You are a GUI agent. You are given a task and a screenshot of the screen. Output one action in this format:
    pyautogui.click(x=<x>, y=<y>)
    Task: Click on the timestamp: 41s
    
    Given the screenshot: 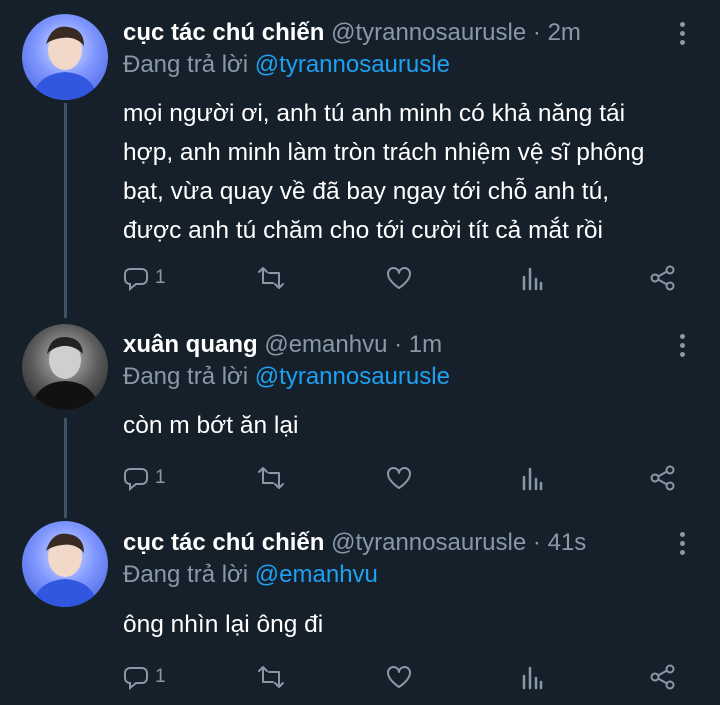 What is the action you would take?
    pyautogui.click(x=567, y=542)
    